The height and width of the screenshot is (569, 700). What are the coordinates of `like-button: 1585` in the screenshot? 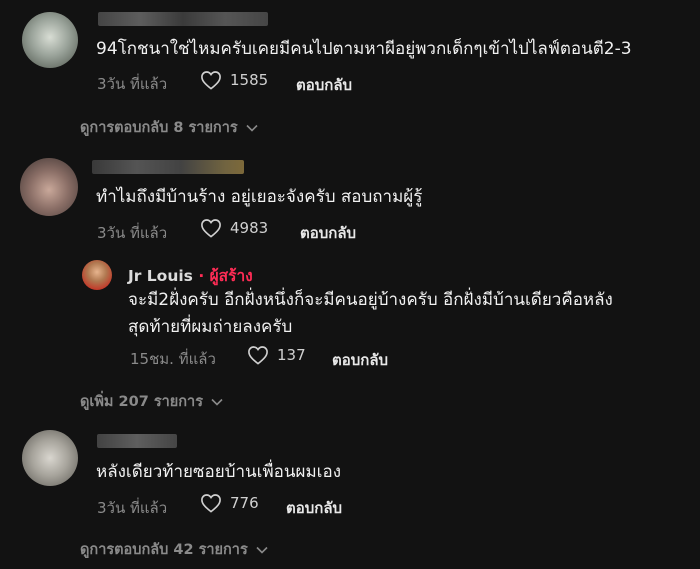 It's located at (234, 80).